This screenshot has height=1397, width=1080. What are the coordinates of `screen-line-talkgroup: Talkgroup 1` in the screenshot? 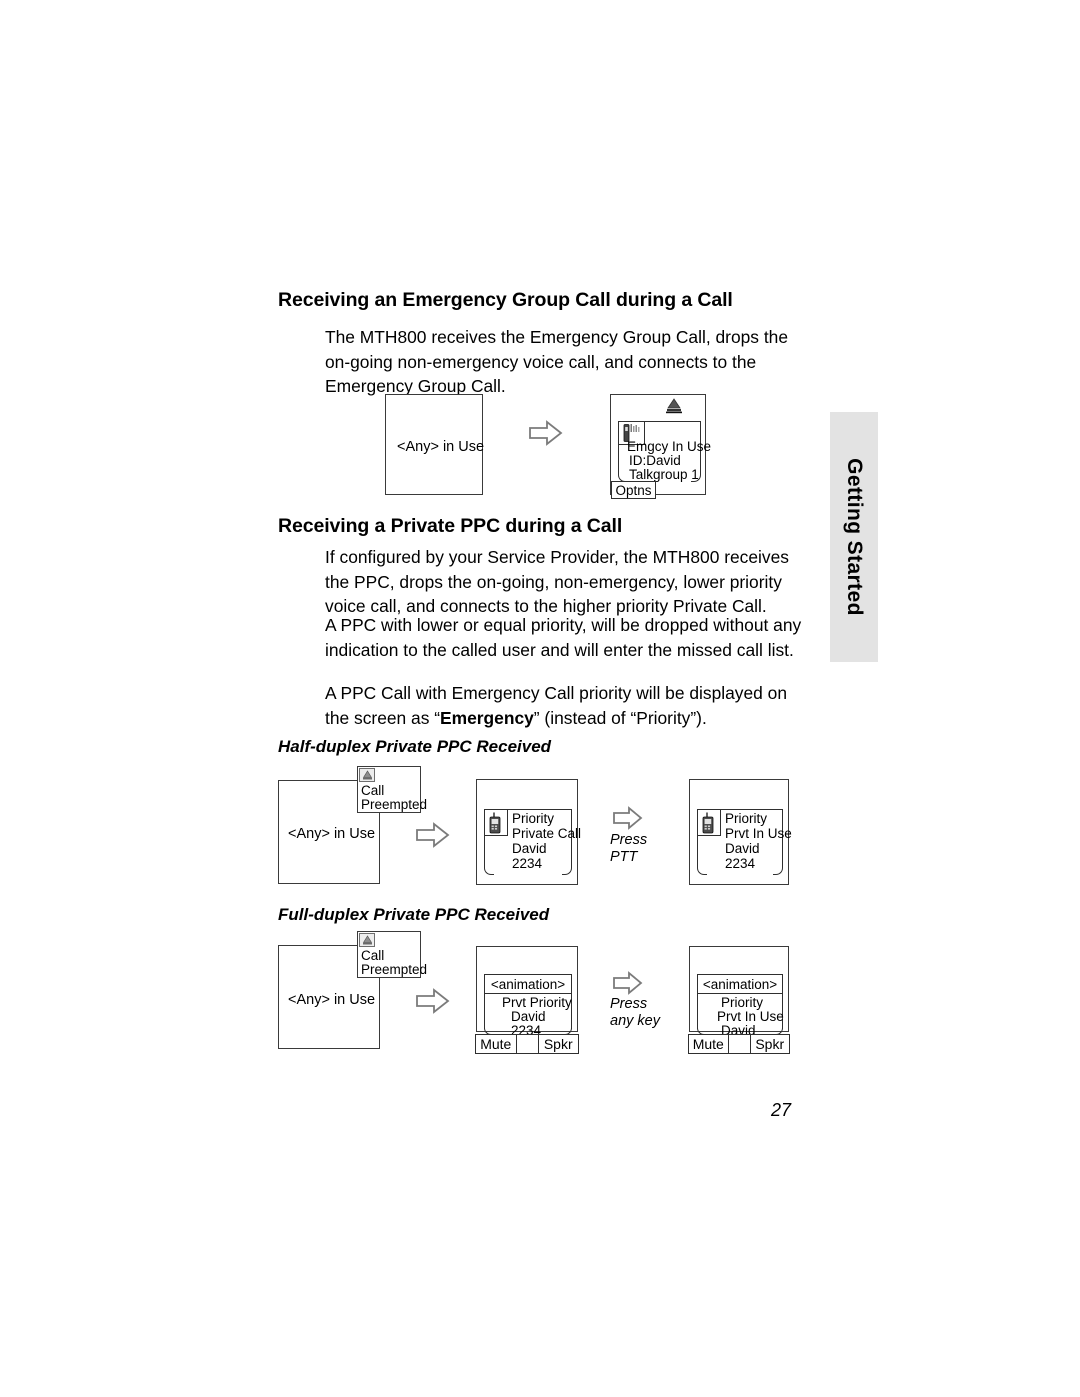 It's located at (664, 474).